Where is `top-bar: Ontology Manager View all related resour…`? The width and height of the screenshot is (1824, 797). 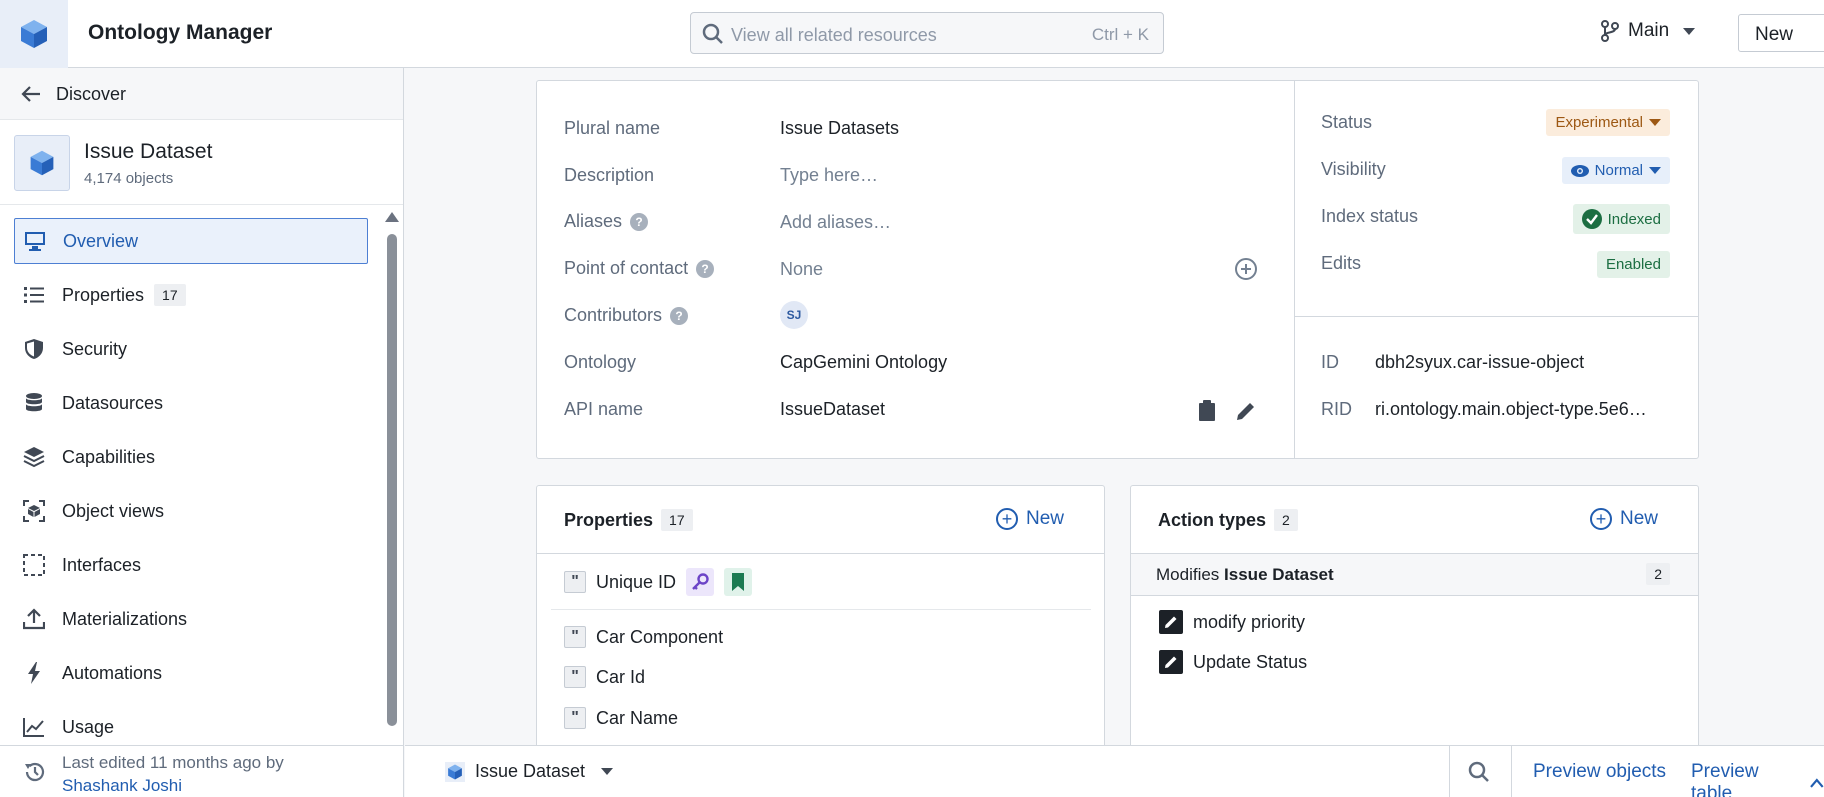 top-bar: Ontology Manager View all related resour… is located at coordinates (912, 34).